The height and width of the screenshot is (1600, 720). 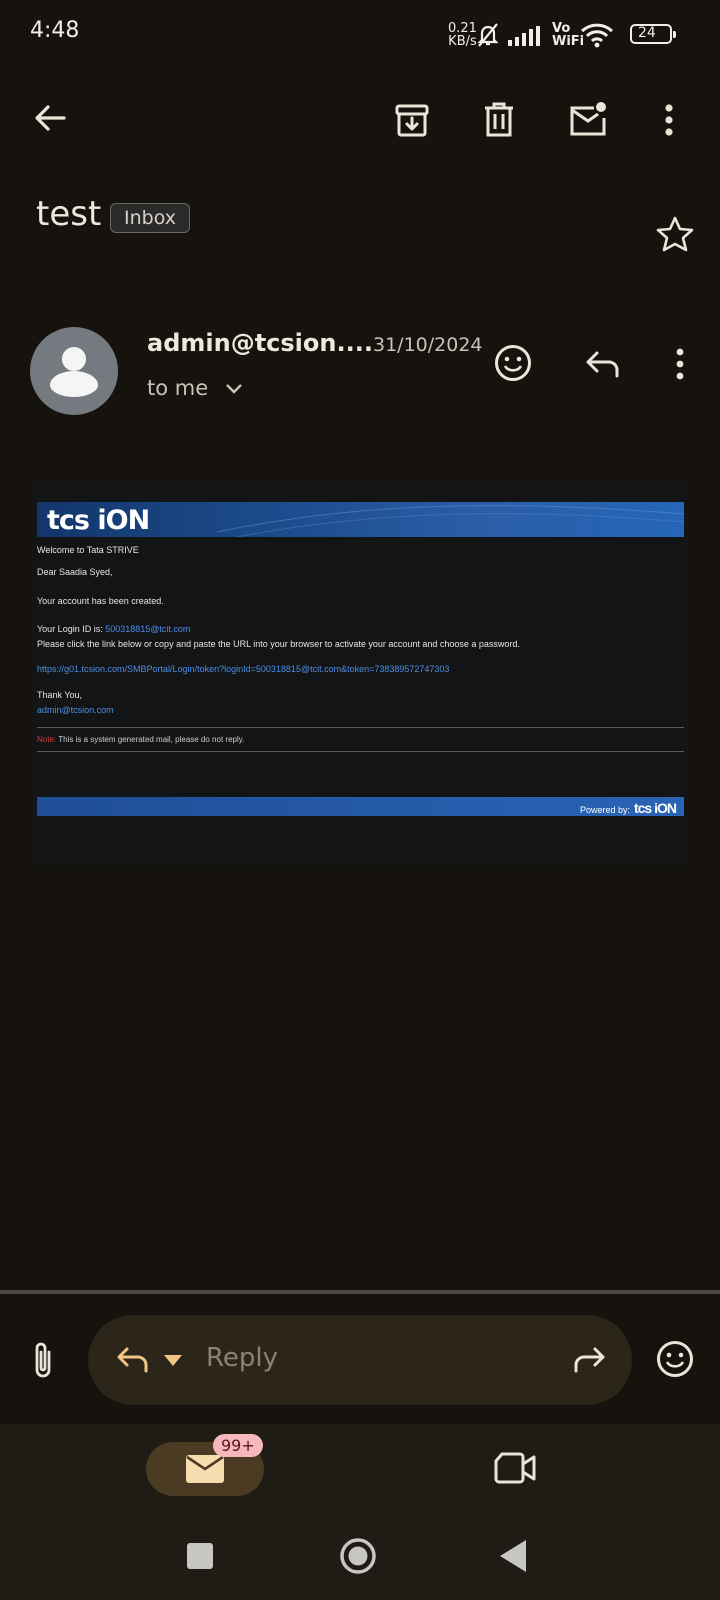 What do you see at coordinates (515, 1468) in the screenshot?
I see `meet-video-icon` at bounding box center [515, 1468].